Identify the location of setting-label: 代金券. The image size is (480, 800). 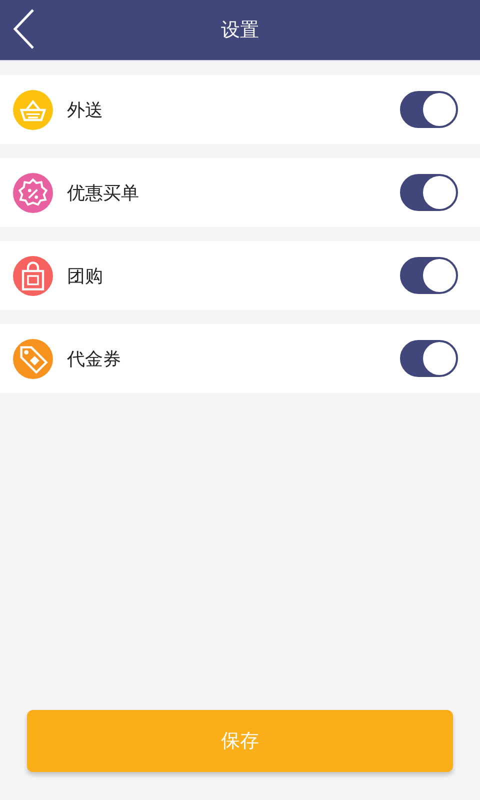
(94, 359).